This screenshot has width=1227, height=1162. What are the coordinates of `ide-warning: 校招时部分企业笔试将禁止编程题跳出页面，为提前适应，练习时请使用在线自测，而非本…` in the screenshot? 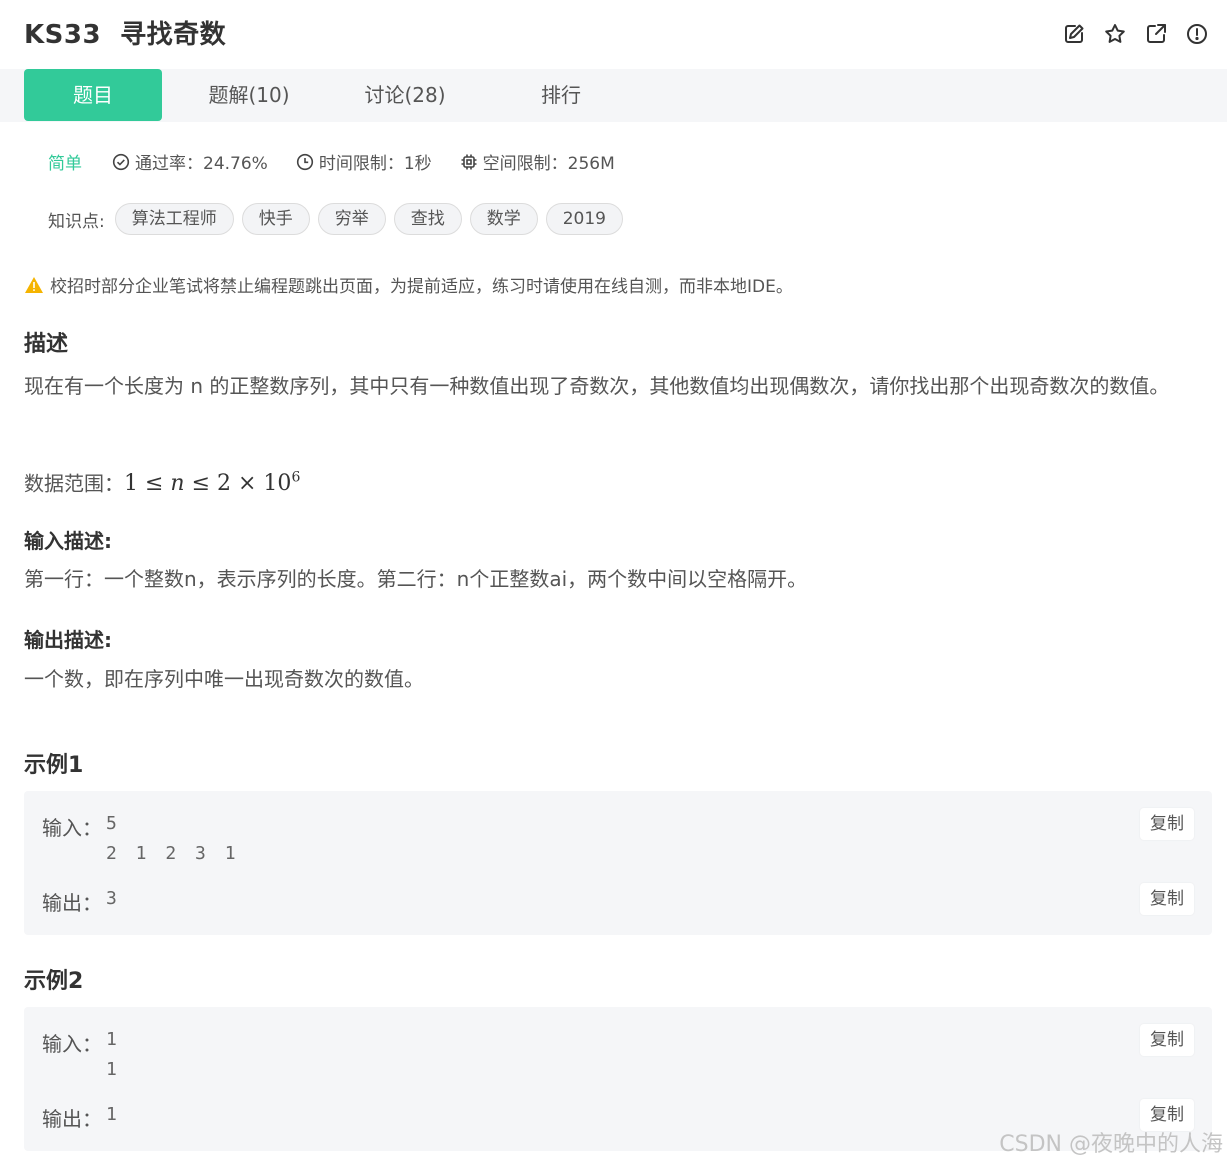 It's located at (408, 284).